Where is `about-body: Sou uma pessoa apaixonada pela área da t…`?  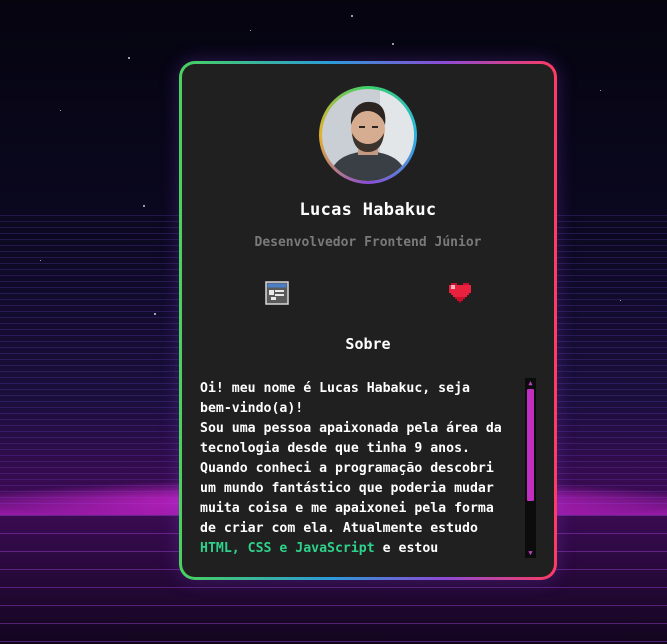 about-body: Sou uma pessoa apaixonada pela área da t… is located at coordinates (354, 488).